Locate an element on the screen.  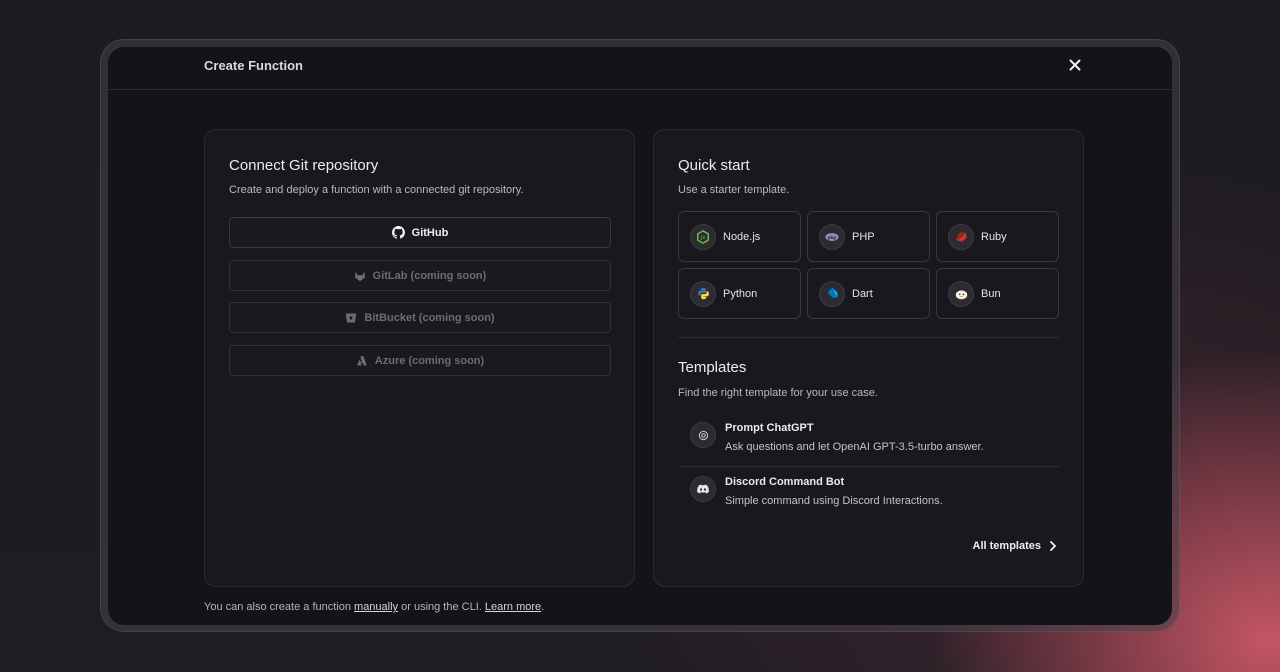
azure-label: Azure (coming soon) is located at coordinates (429, 360).